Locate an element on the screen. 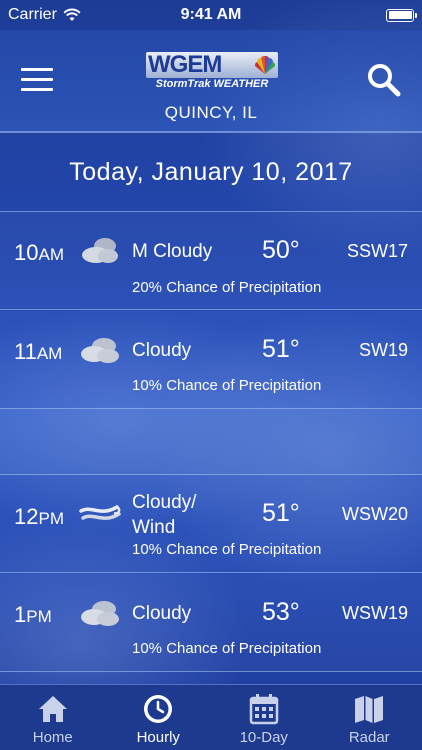  wind-text: SW19 is located at coordinates (383, 350).